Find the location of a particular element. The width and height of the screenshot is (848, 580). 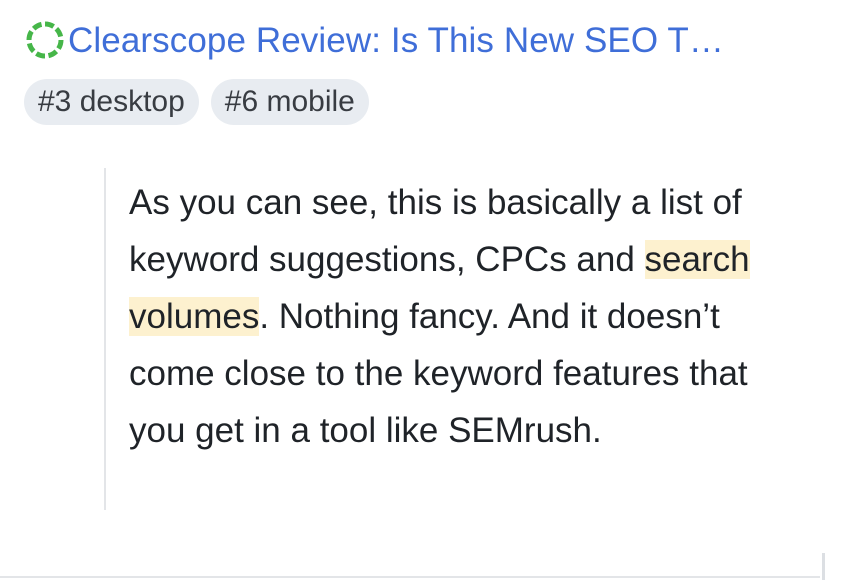

bottom-divider is located at coordinates (410, 577).